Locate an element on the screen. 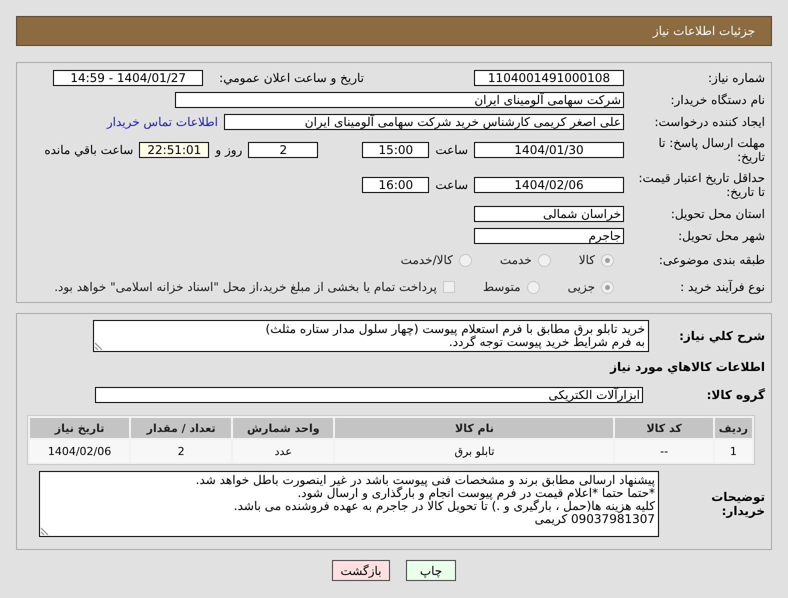 This screenshot has width=788, height=598. column-header: کد کالا is located at coordinates (664, 428).